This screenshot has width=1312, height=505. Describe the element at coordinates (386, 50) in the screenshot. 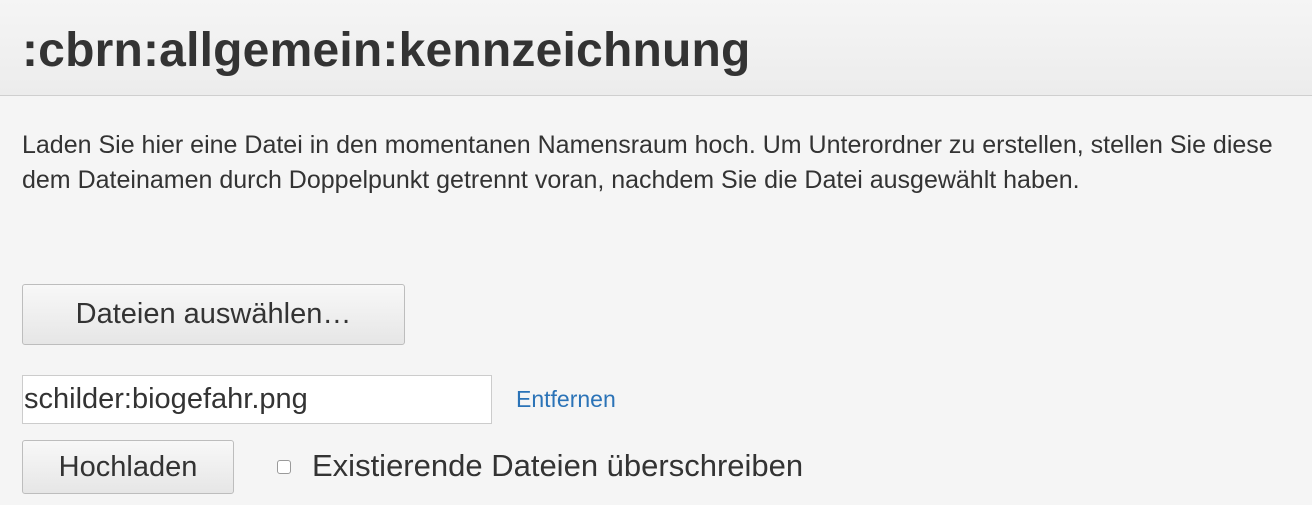

I see `page-title: :cbrn:allgemein:kennzeichnung` at that location.